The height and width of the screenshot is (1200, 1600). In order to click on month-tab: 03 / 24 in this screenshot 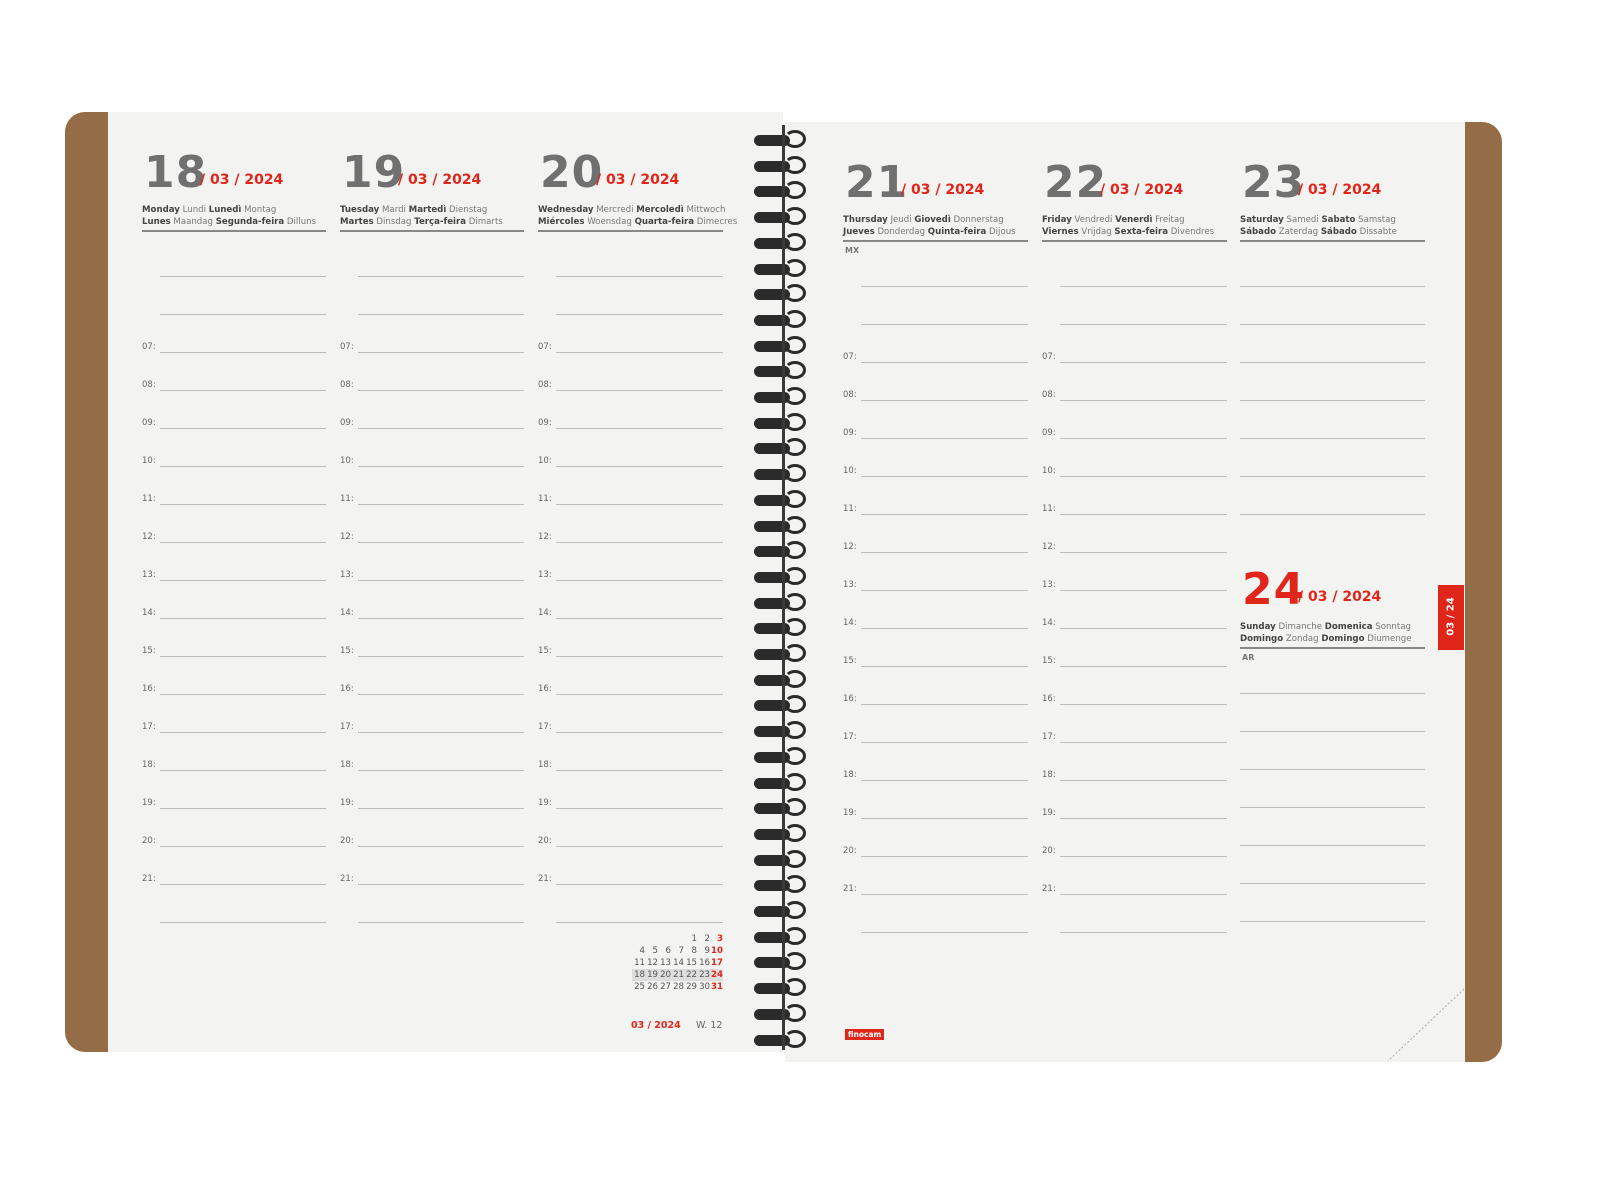, I will do `click(1451, 617)`.